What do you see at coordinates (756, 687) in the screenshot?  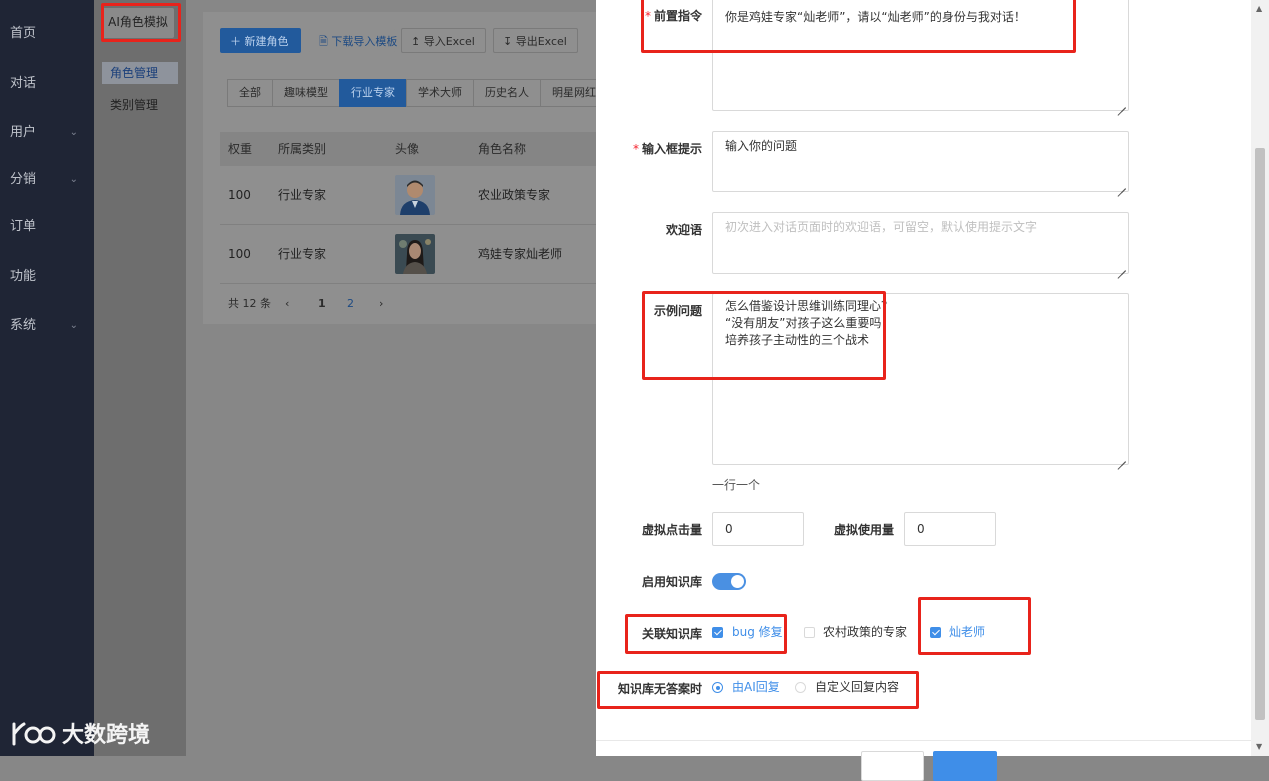 I see `no-answer-option-label: 由AI回复` at bounding box center [756, 687].